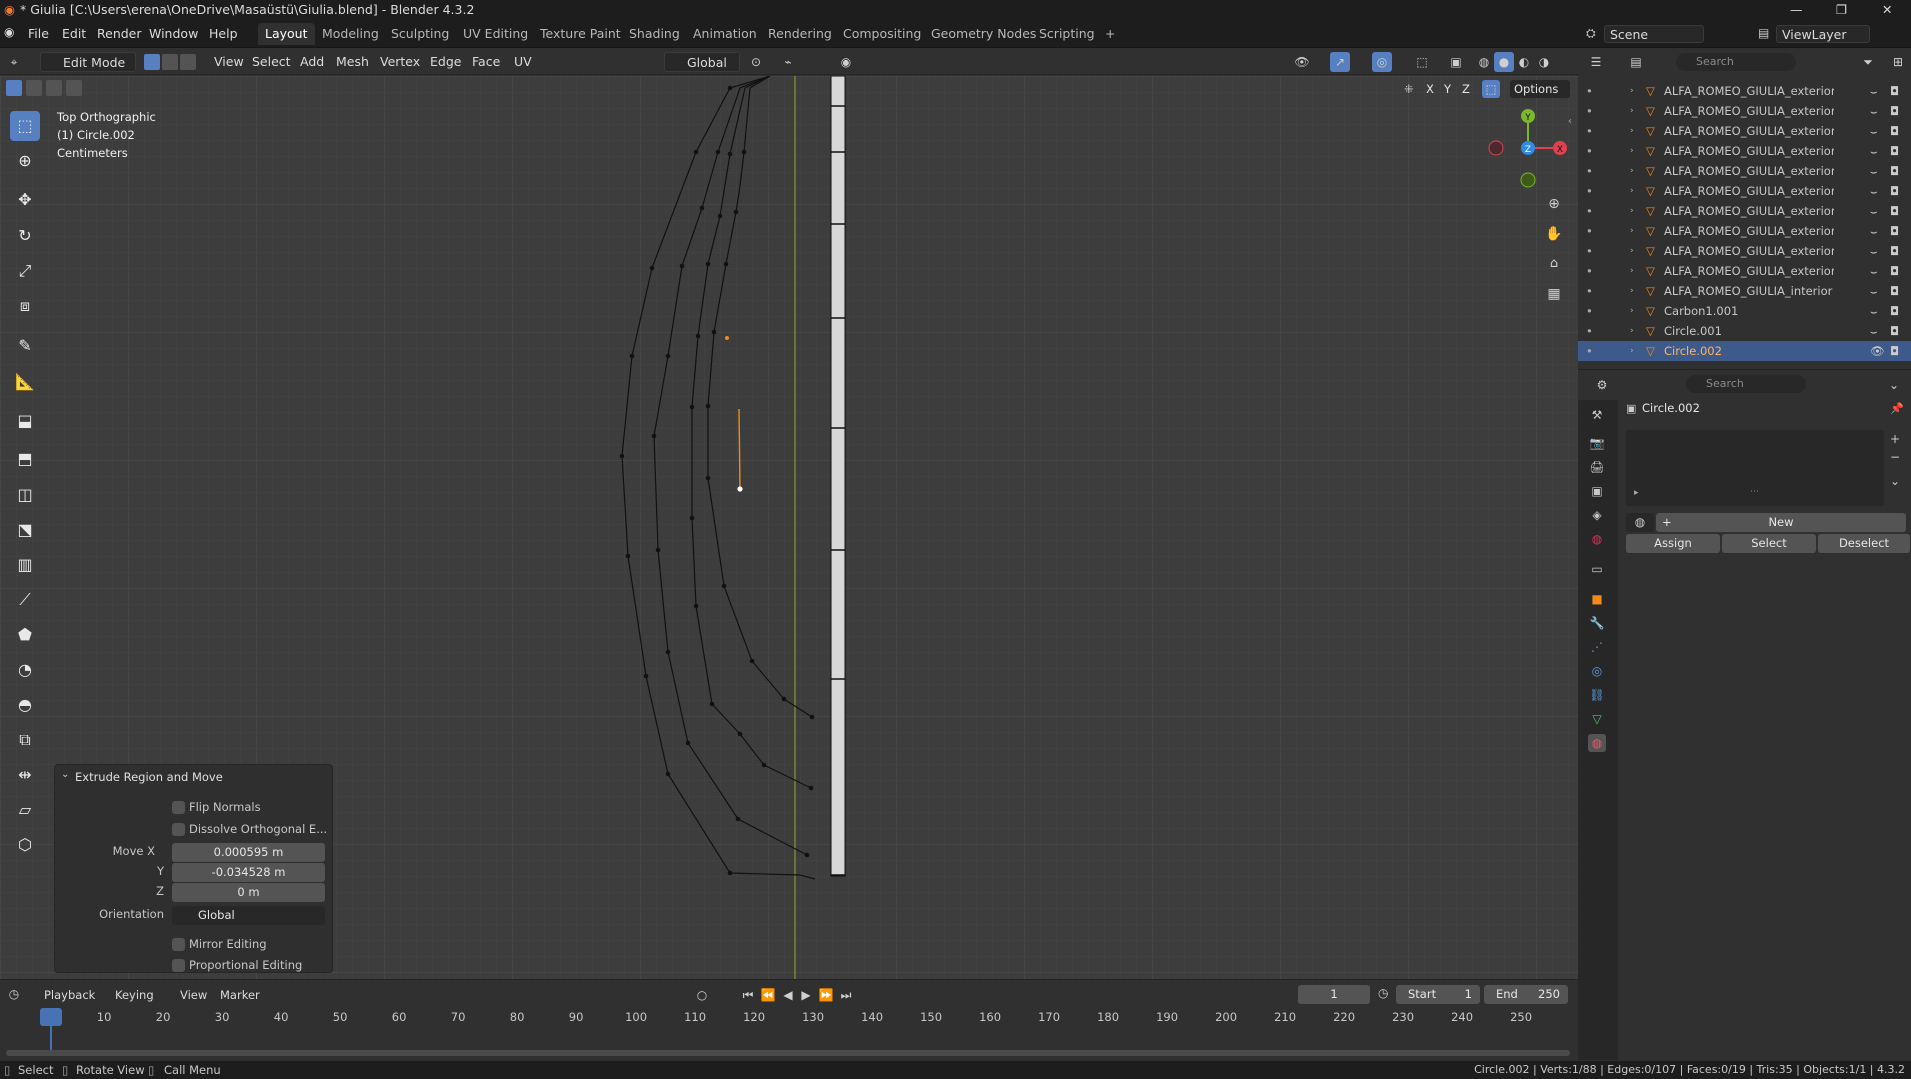  What do you see at coordinates (152, 62) in the screenshot?
I see `vertex-select-icon` at bounding box center [152, 62].